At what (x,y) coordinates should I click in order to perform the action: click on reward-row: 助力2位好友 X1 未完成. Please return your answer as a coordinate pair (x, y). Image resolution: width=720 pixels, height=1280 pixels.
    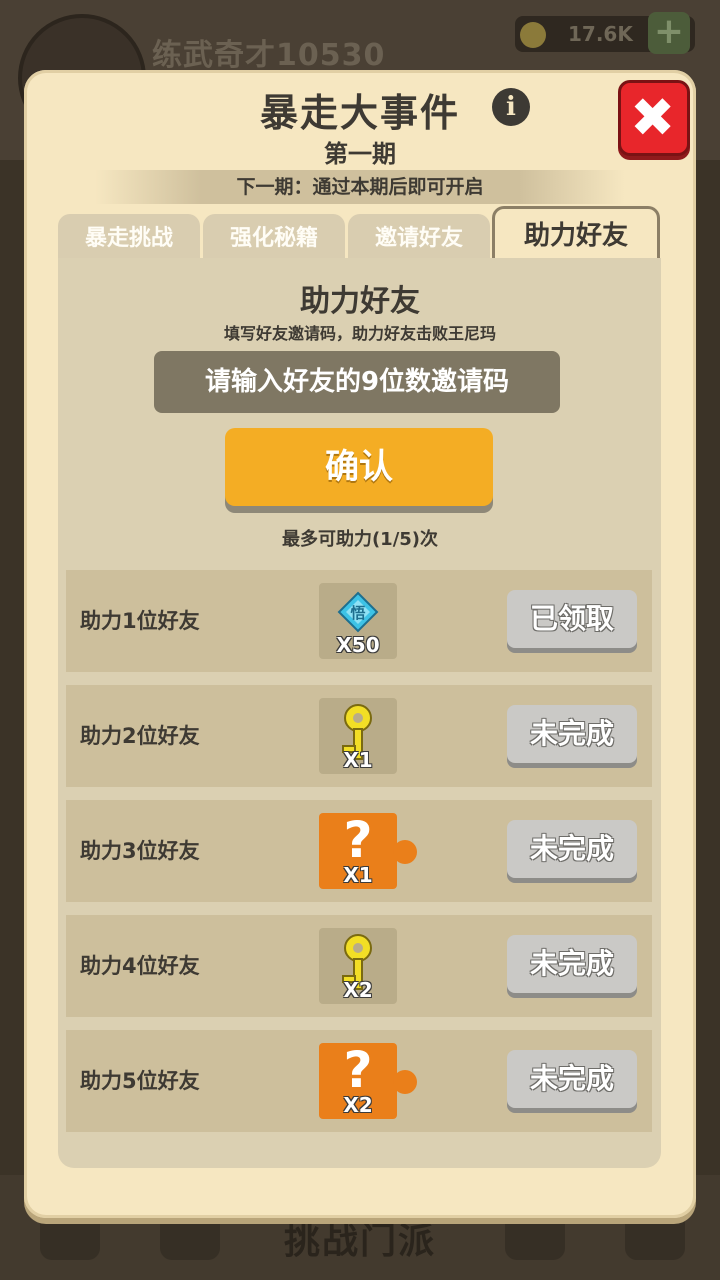
    Looking at the image, I should click on (359, 736).